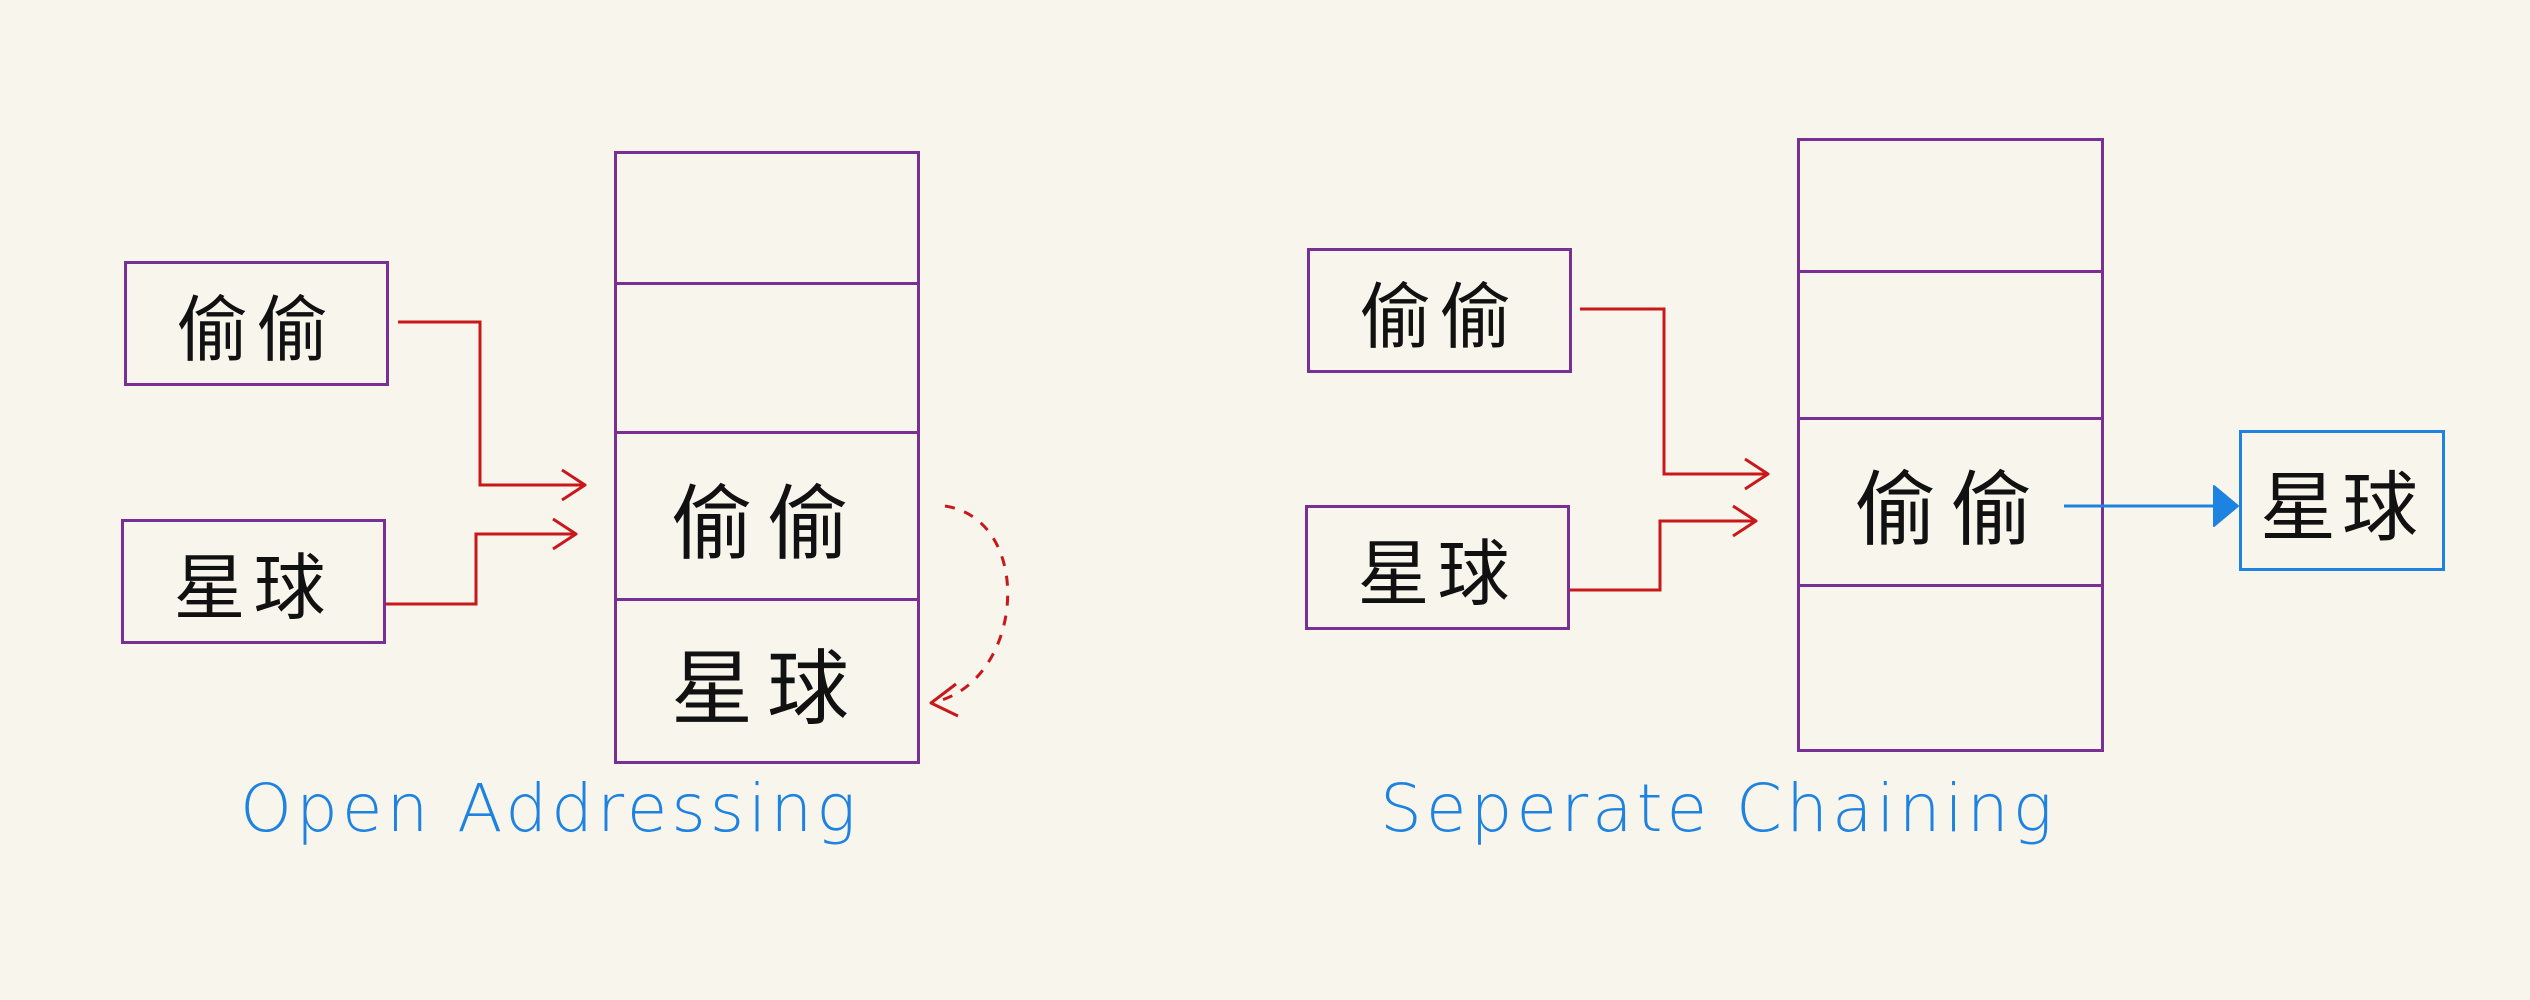 Image resolution: width=2530 pixels, height=1000 pixels. Describe the element at coordinates (1663, 555) in the screenshot. I see `sc-arrow-key2` at that location.